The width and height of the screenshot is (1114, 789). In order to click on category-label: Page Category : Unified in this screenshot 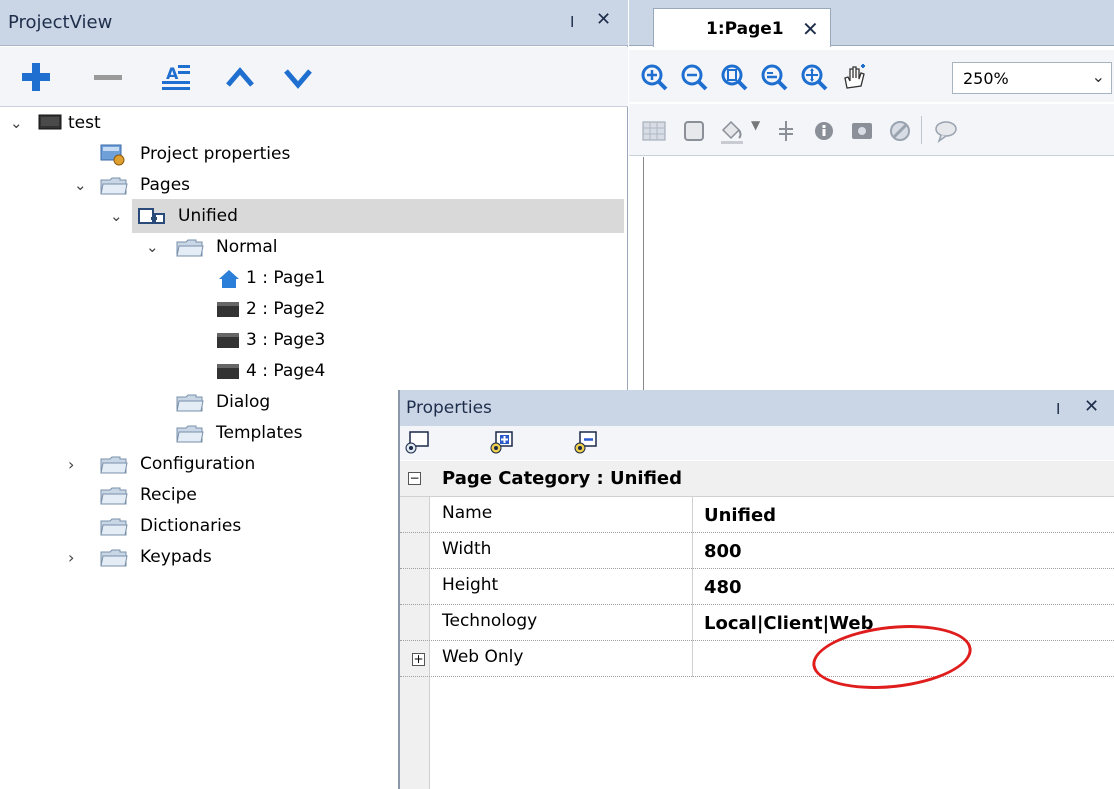, I will do `click(562, 478)`.